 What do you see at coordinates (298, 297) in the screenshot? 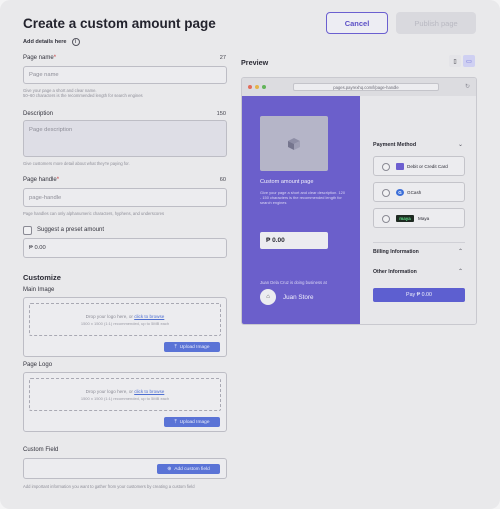
I see `preview-store-name: Juan Store` at bounding box center [298, 297].